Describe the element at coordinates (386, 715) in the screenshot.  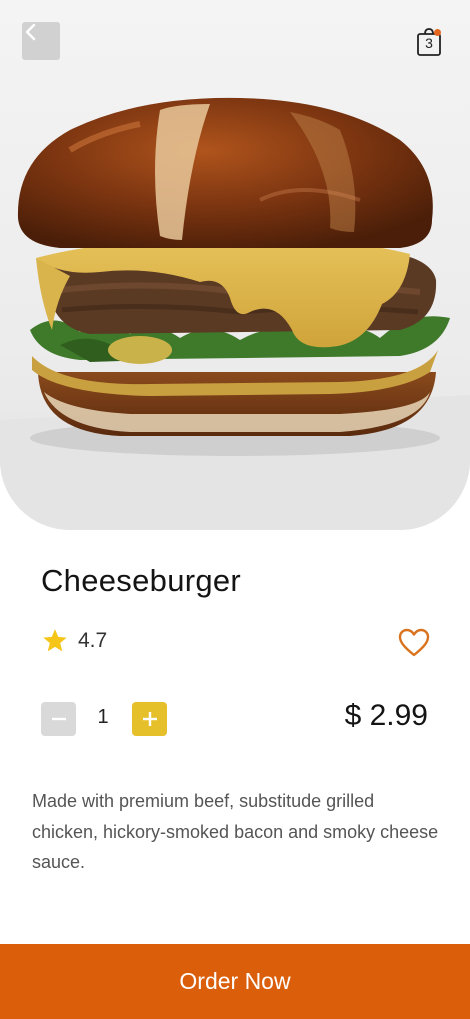
I see `product-price: $ 2.99` at that location.